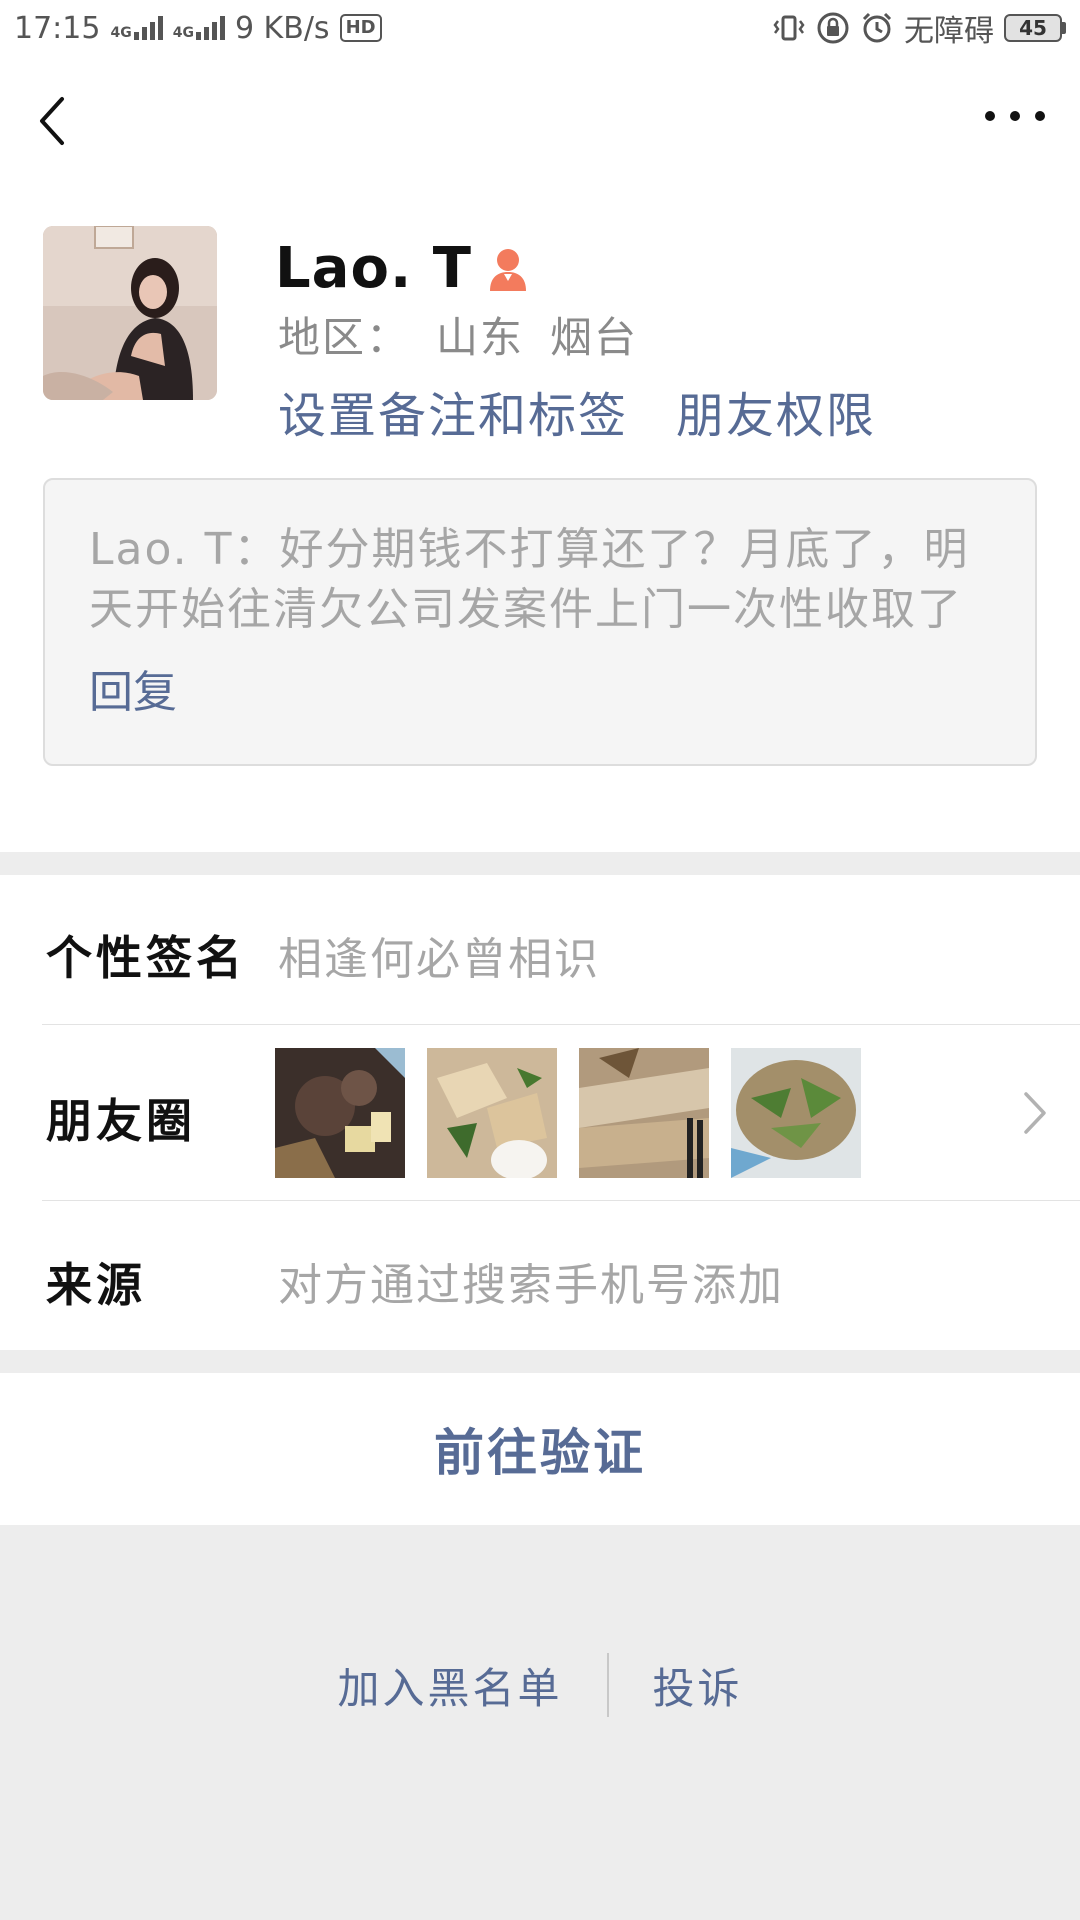  I want to click on avatar-image, so click(130, 313).